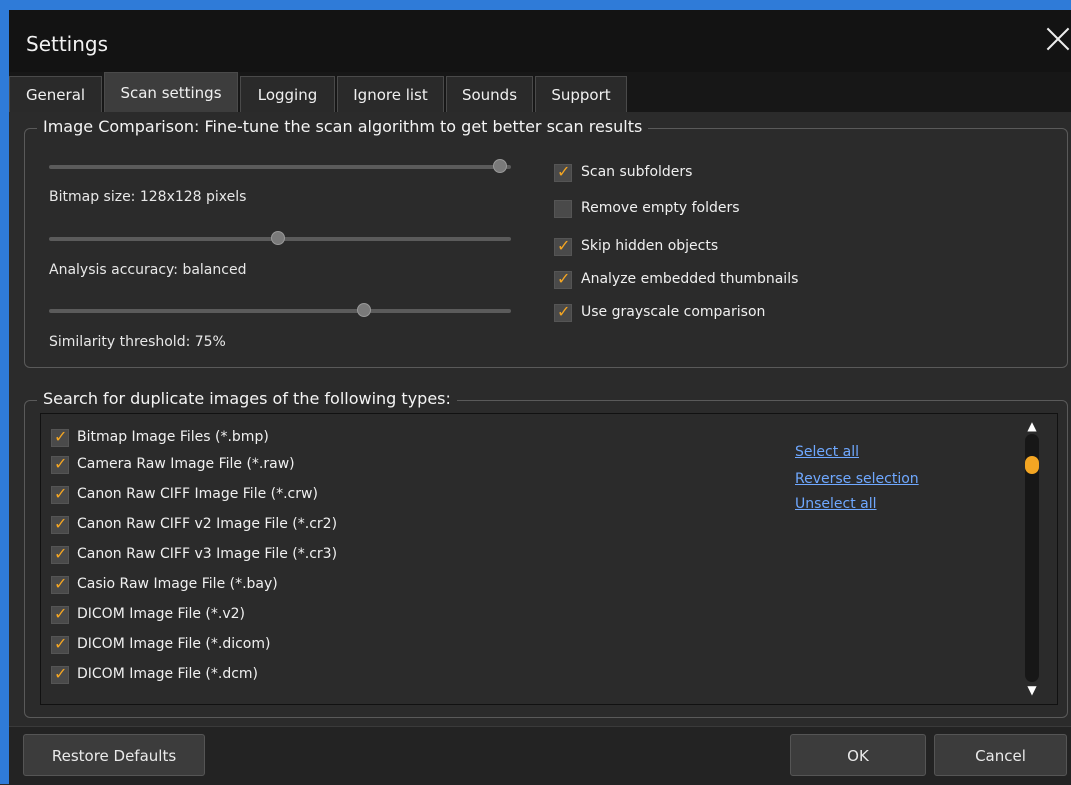 Image resolution: width=1071 pixels, height=785 pixels. I want to click on file-type-label: DICOM Image File (*.dicom), so click(174, 644).